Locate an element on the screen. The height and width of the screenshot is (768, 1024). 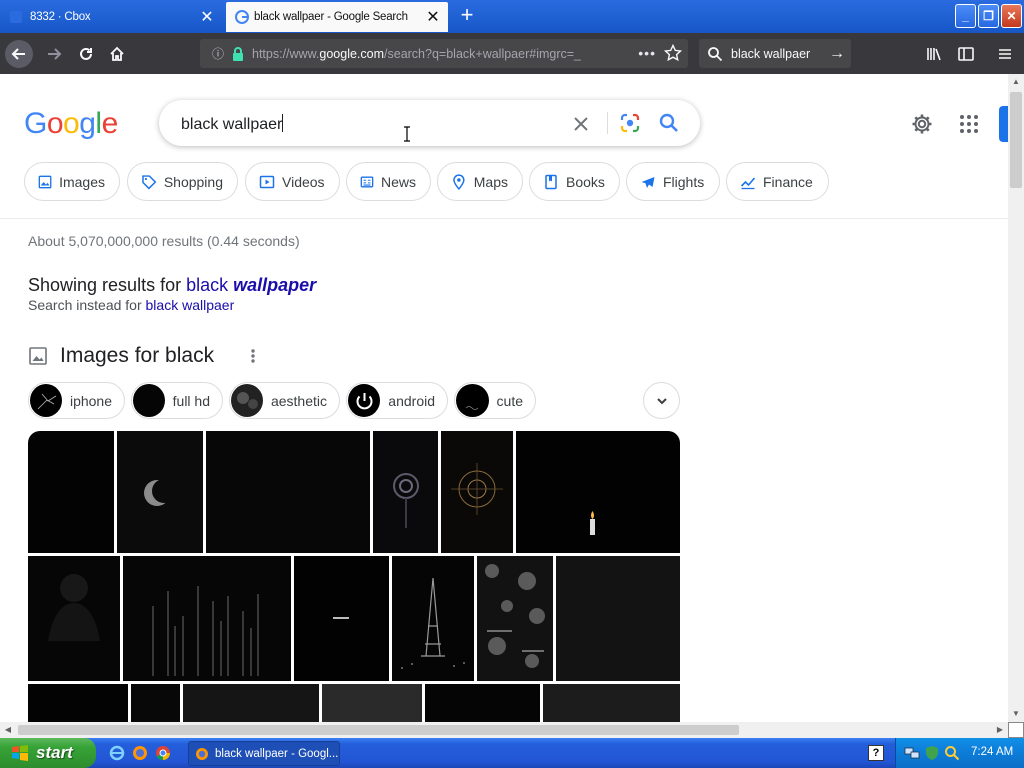
search-tray-icon is located at coordinates (952, 753).